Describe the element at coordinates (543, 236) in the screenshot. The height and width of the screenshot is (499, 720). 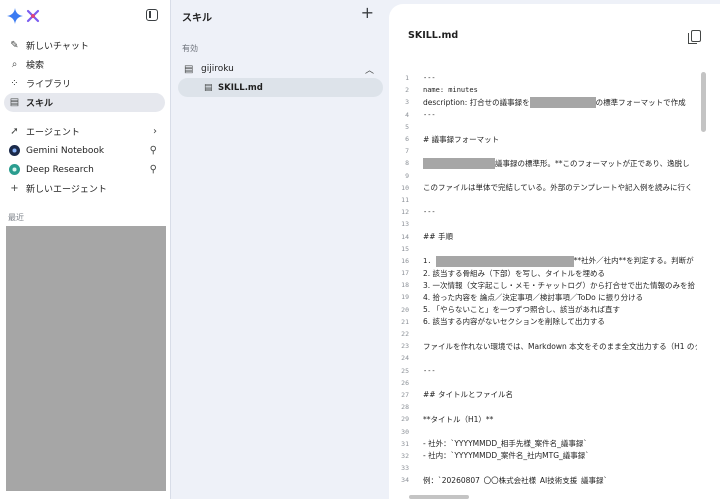
I see `code-line: 14 ## 手順` at that location.